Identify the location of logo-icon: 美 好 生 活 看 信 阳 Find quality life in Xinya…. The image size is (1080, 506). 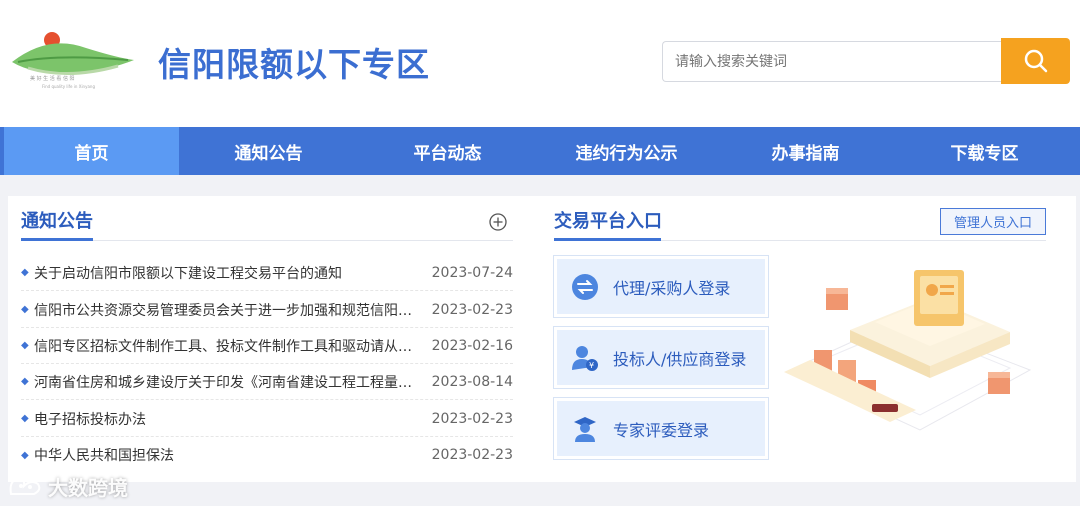
(76, 65).